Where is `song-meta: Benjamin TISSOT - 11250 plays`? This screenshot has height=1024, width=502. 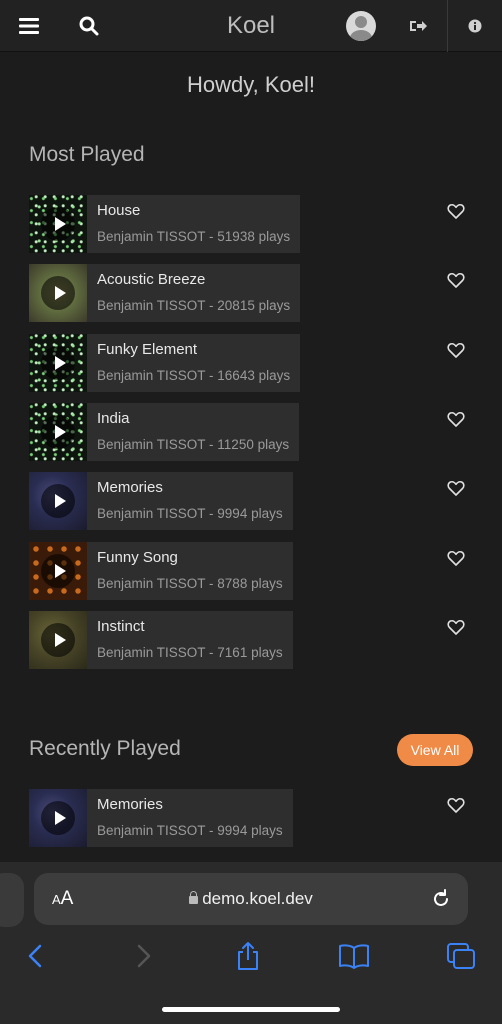
song-meta: Benjamin TISSOT - 11250 plays is located at coordinates (193, 444).